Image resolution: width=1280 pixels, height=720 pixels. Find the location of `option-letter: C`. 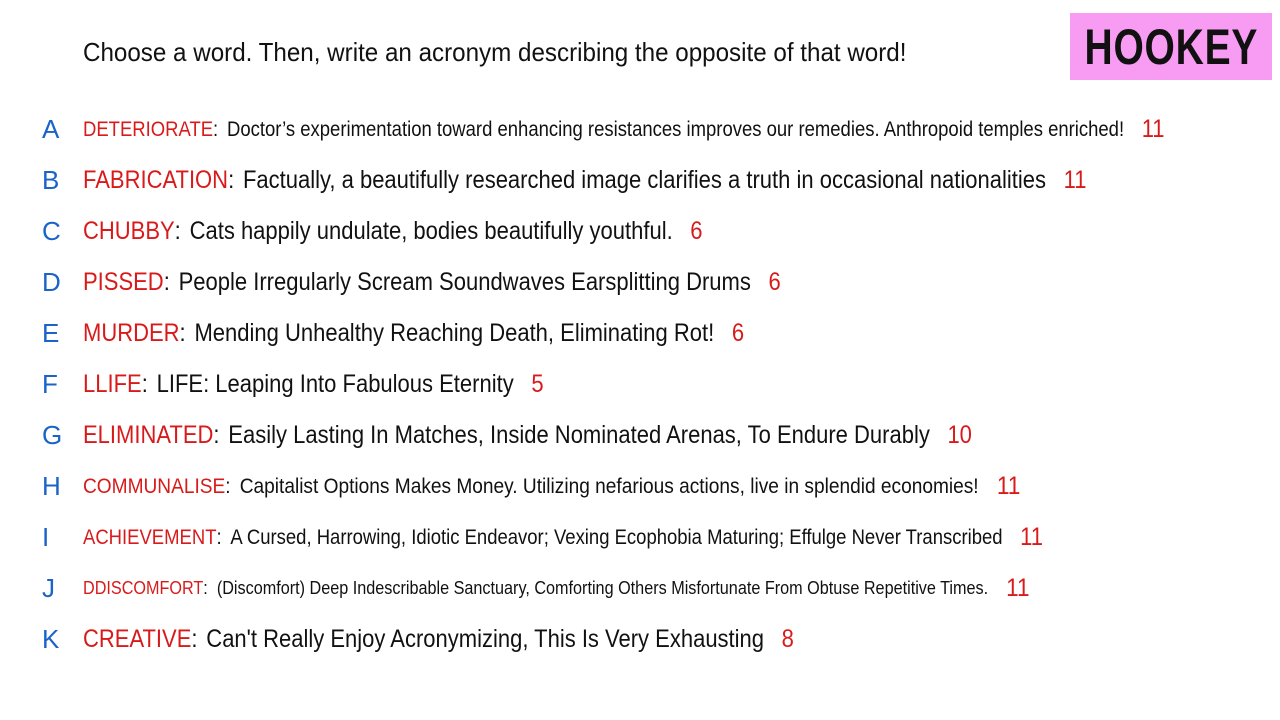

option-letter: C is located at coordinates (51, 231).